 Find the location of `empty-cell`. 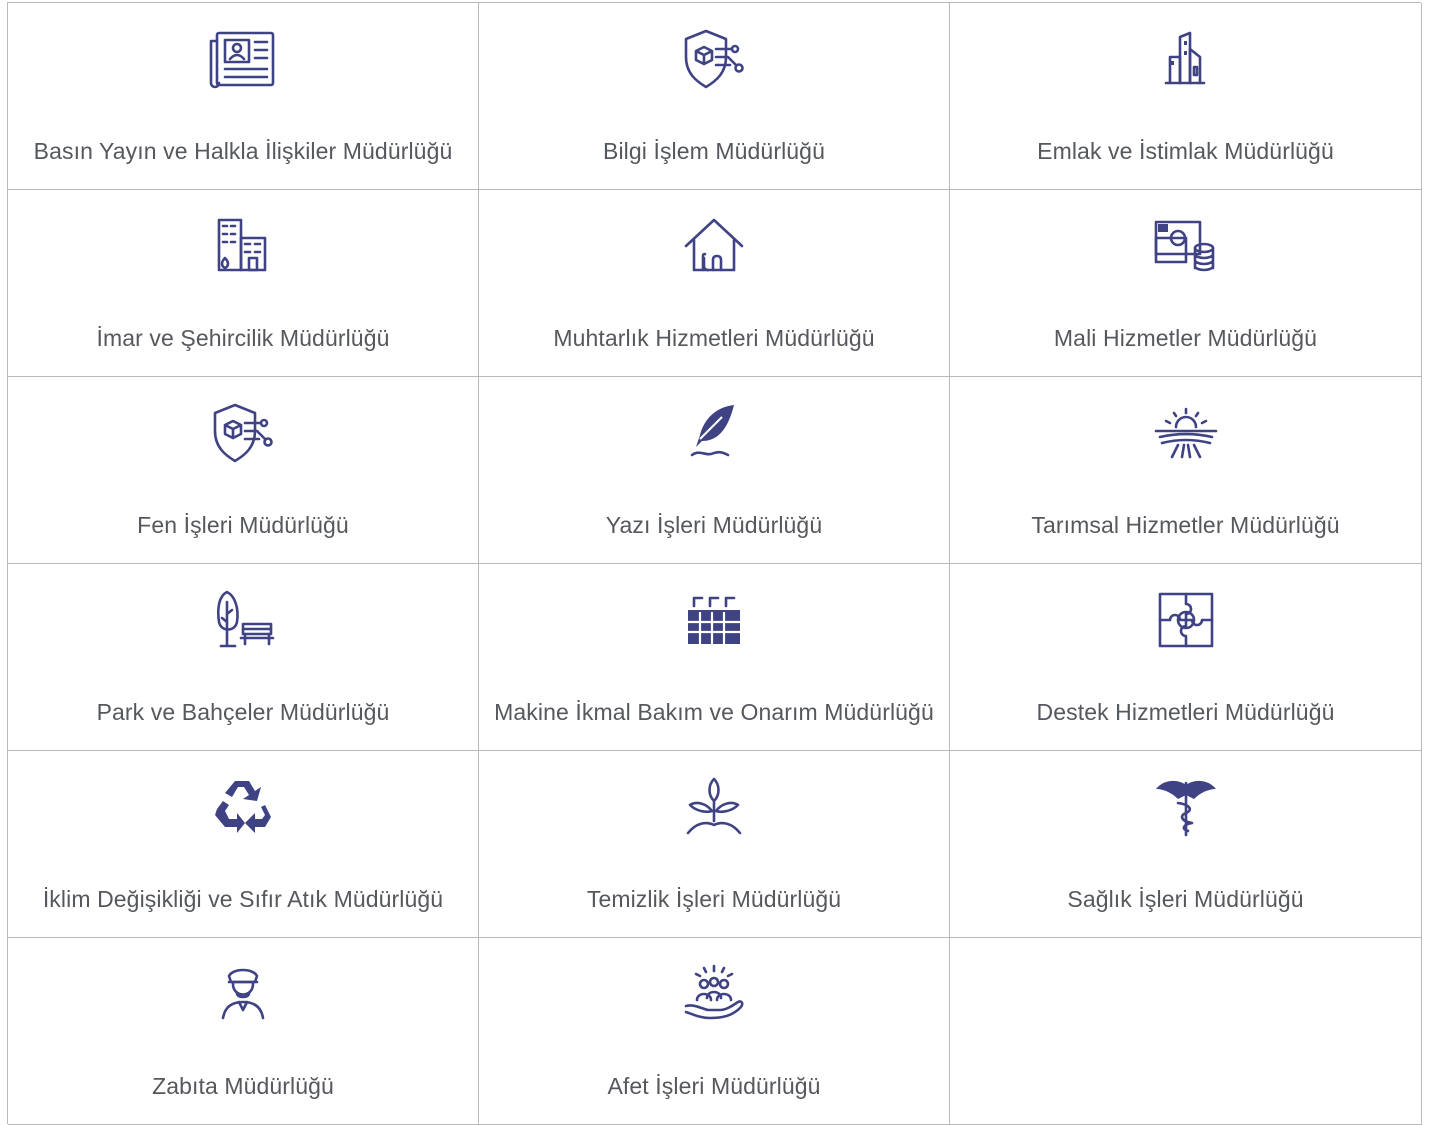

empty-cell is located at coordinates (1186, 1031).